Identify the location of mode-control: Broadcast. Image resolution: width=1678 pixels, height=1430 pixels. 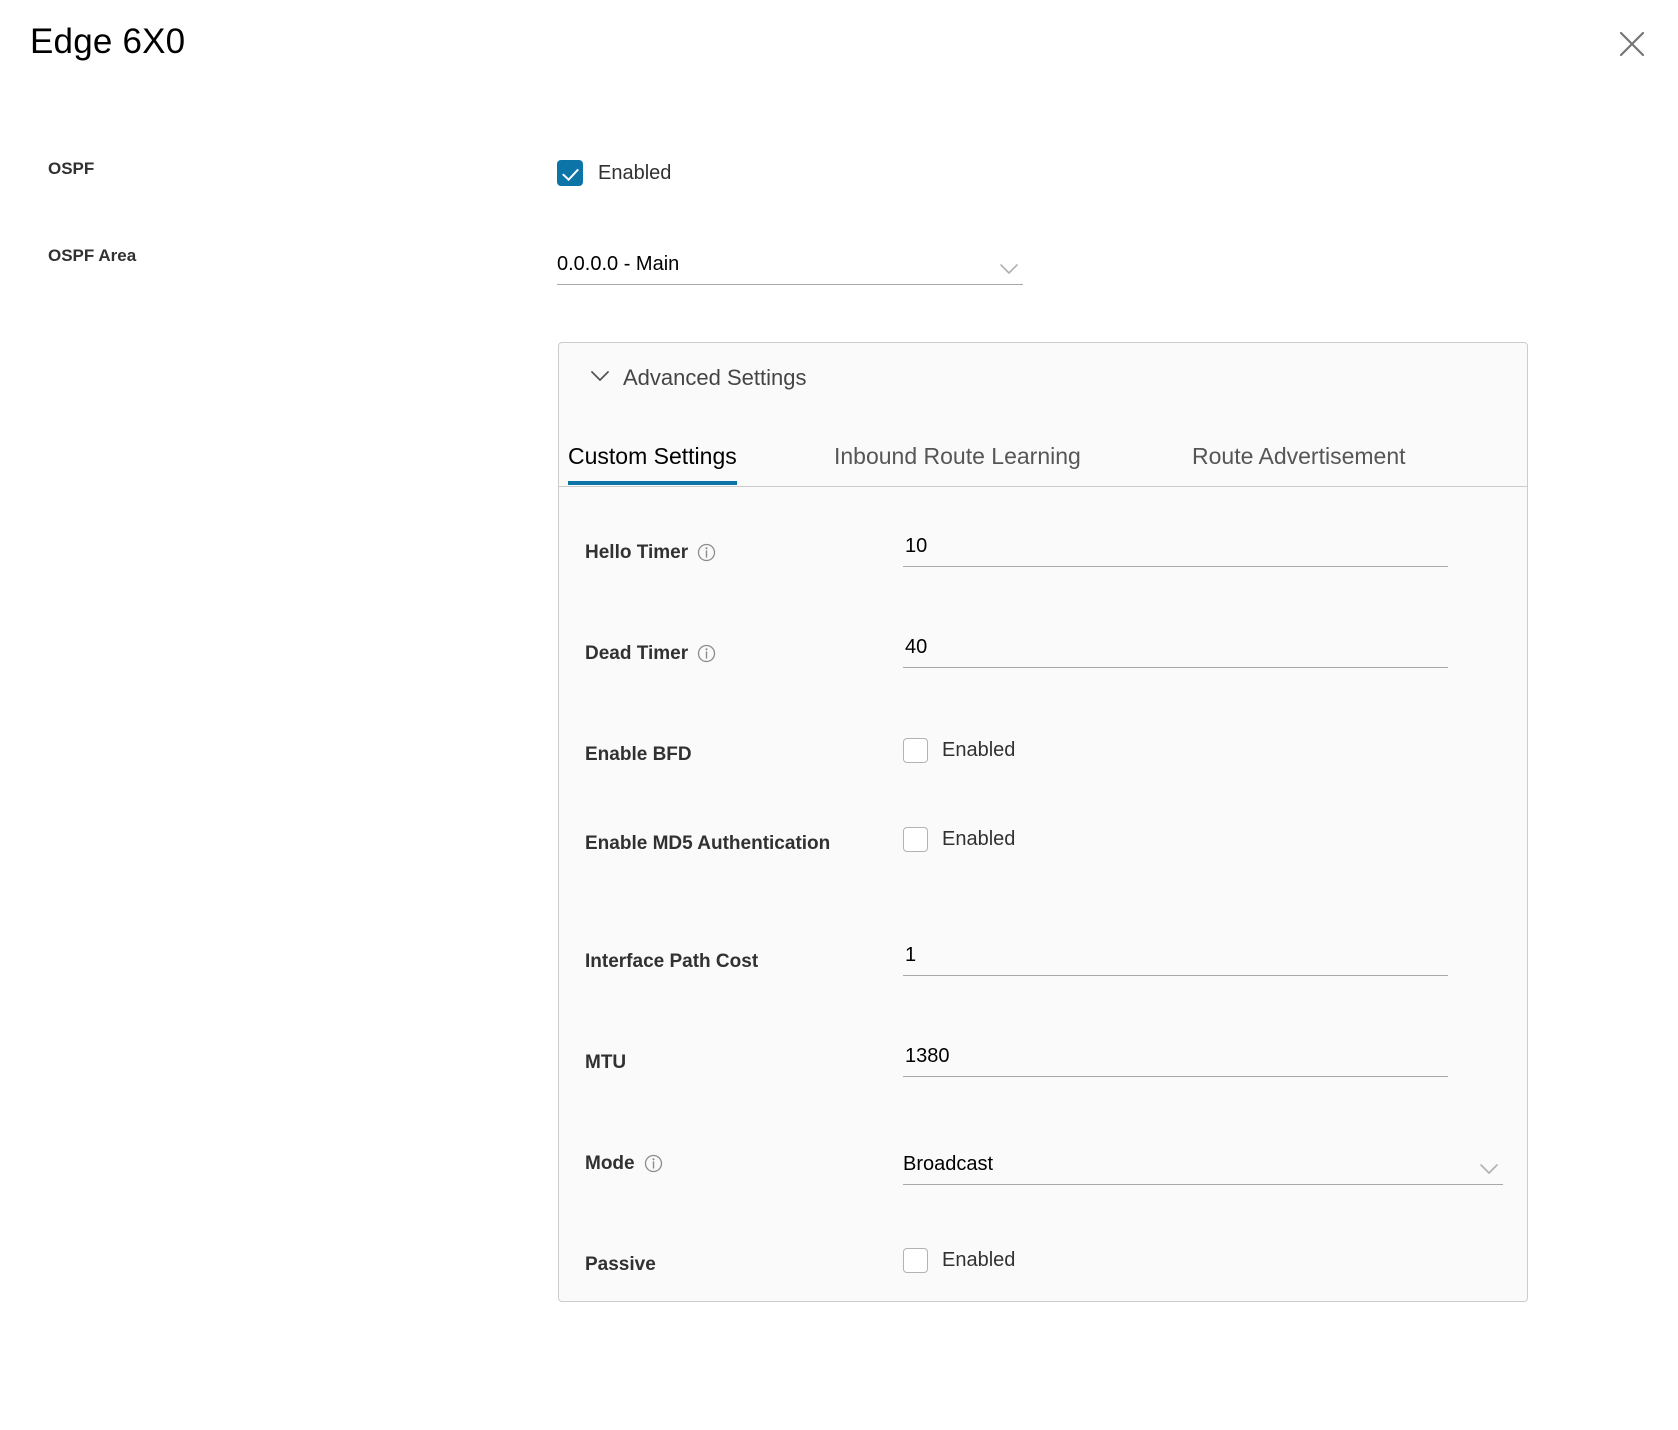
(1203, 1164).